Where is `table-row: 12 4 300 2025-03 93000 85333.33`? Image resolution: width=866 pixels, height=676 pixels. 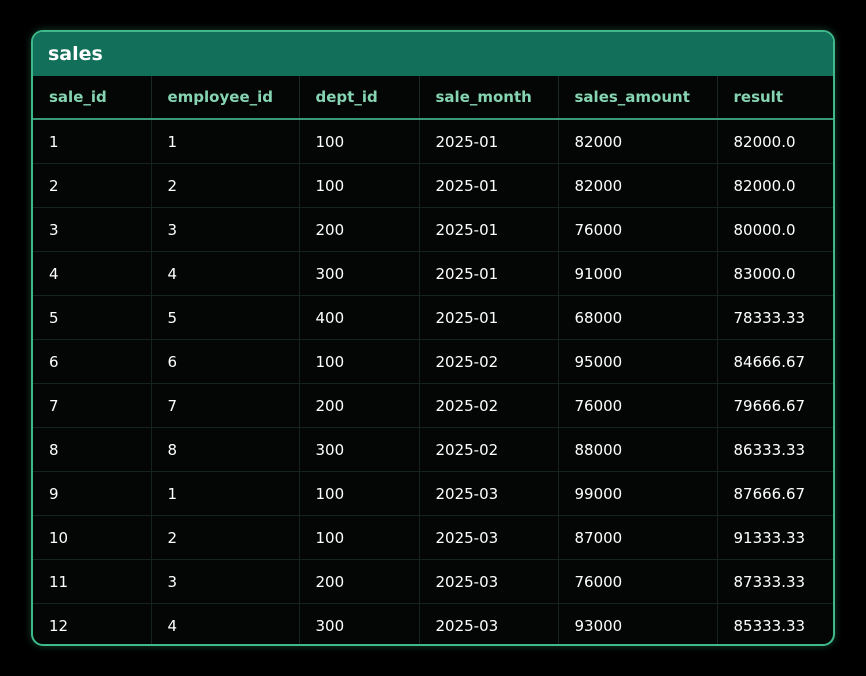 table-row: 12 4 300 2025-03 93000 85333.33 is located at coordinates (433, 623).